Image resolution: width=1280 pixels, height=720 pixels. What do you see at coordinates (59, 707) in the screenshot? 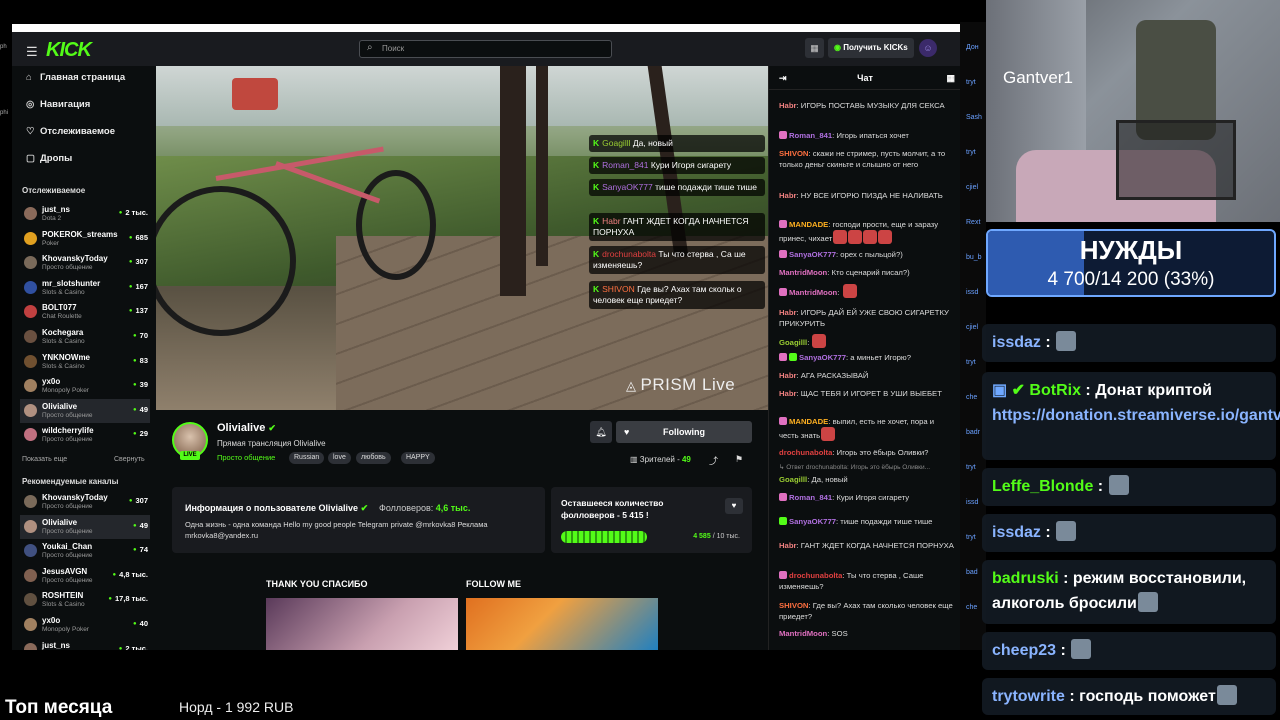
I see `top-month-label: Топ месяца` at bounding box center [59, 707].